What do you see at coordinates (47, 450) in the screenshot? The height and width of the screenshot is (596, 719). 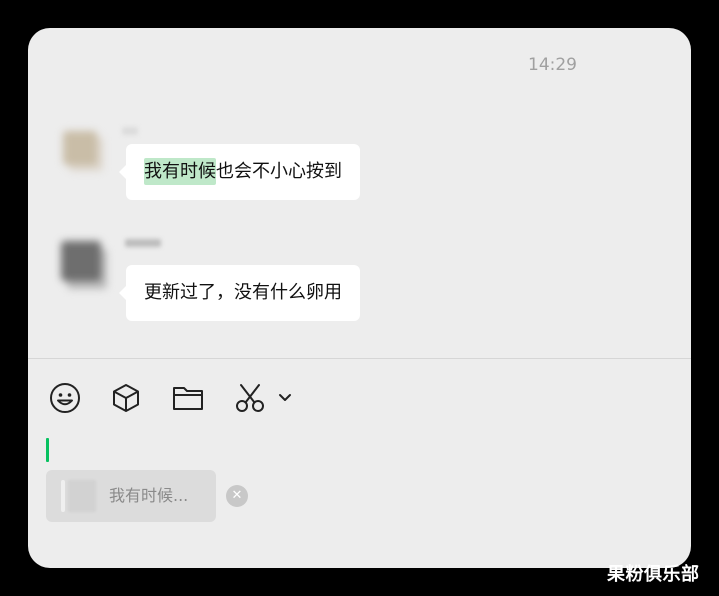 I see `text-cursor` at bounding box center [47, 450].